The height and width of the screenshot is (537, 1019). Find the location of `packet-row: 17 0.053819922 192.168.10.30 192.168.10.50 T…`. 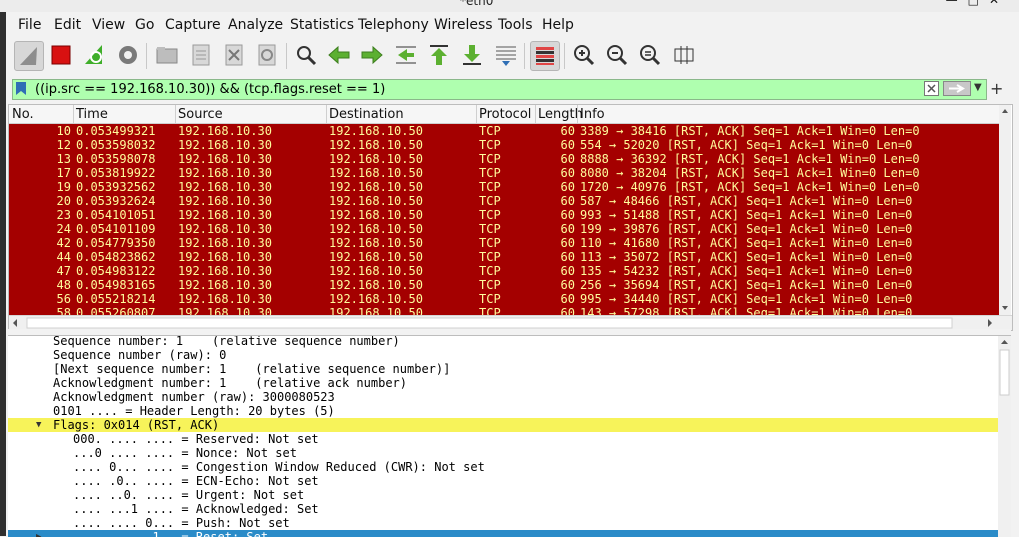

packet-row: 17 0.053819922 192.168.10.30 192.168.10.50 T… is located at coordinates (504, 173).